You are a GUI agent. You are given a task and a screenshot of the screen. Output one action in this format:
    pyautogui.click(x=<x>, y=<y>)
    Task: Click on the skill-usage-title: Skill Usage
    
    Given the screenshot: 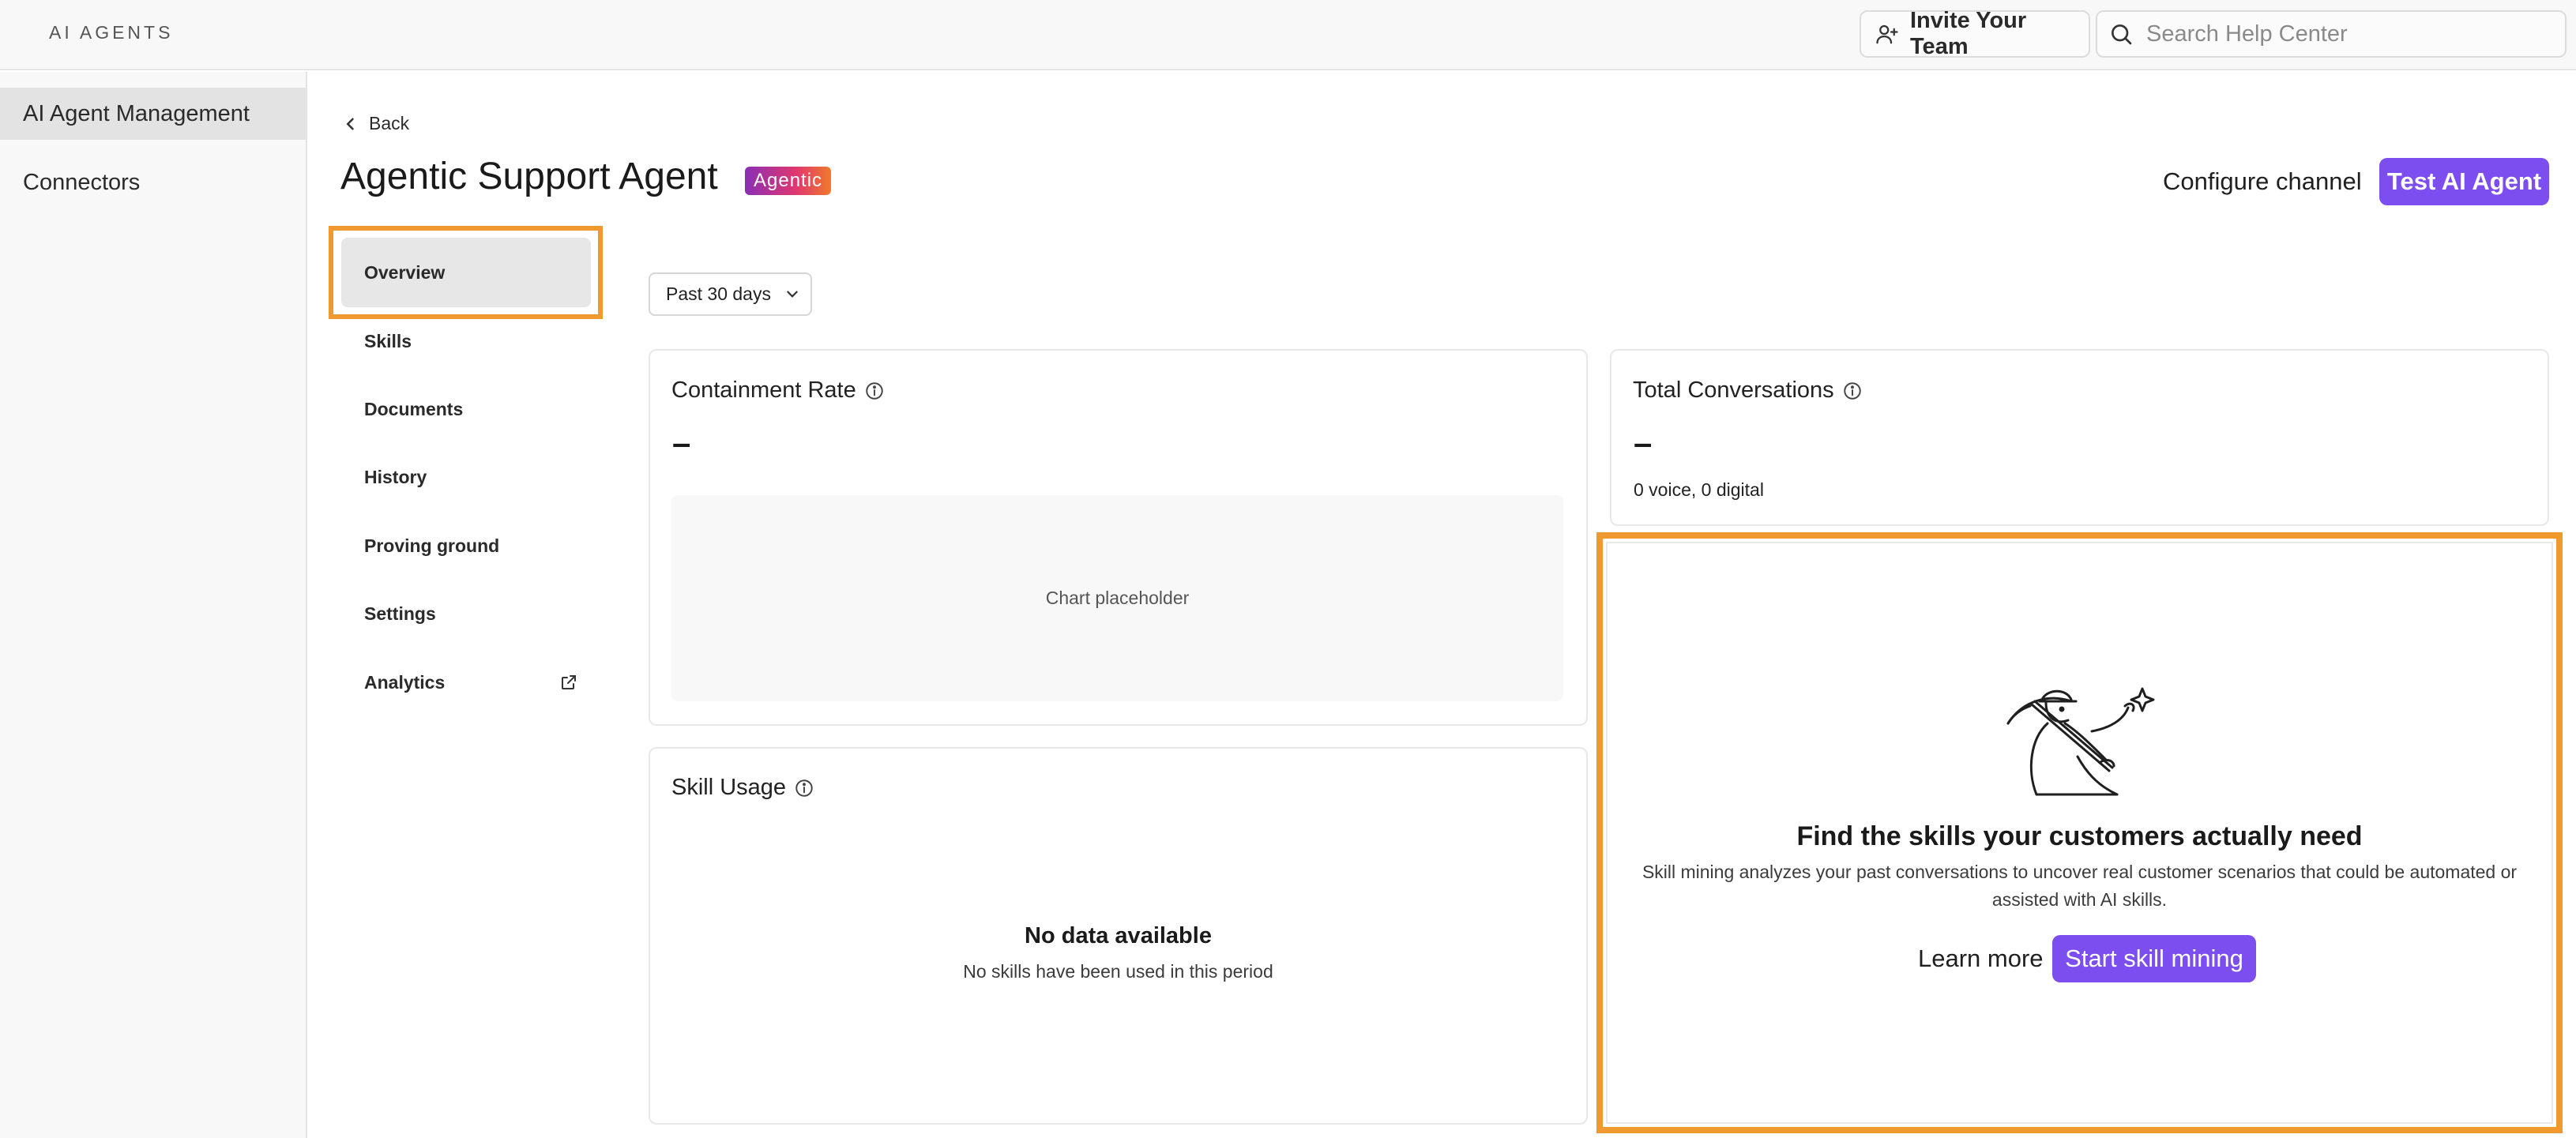 What is the action you would take?
    pyautogui.click(x=743, y=788)
    